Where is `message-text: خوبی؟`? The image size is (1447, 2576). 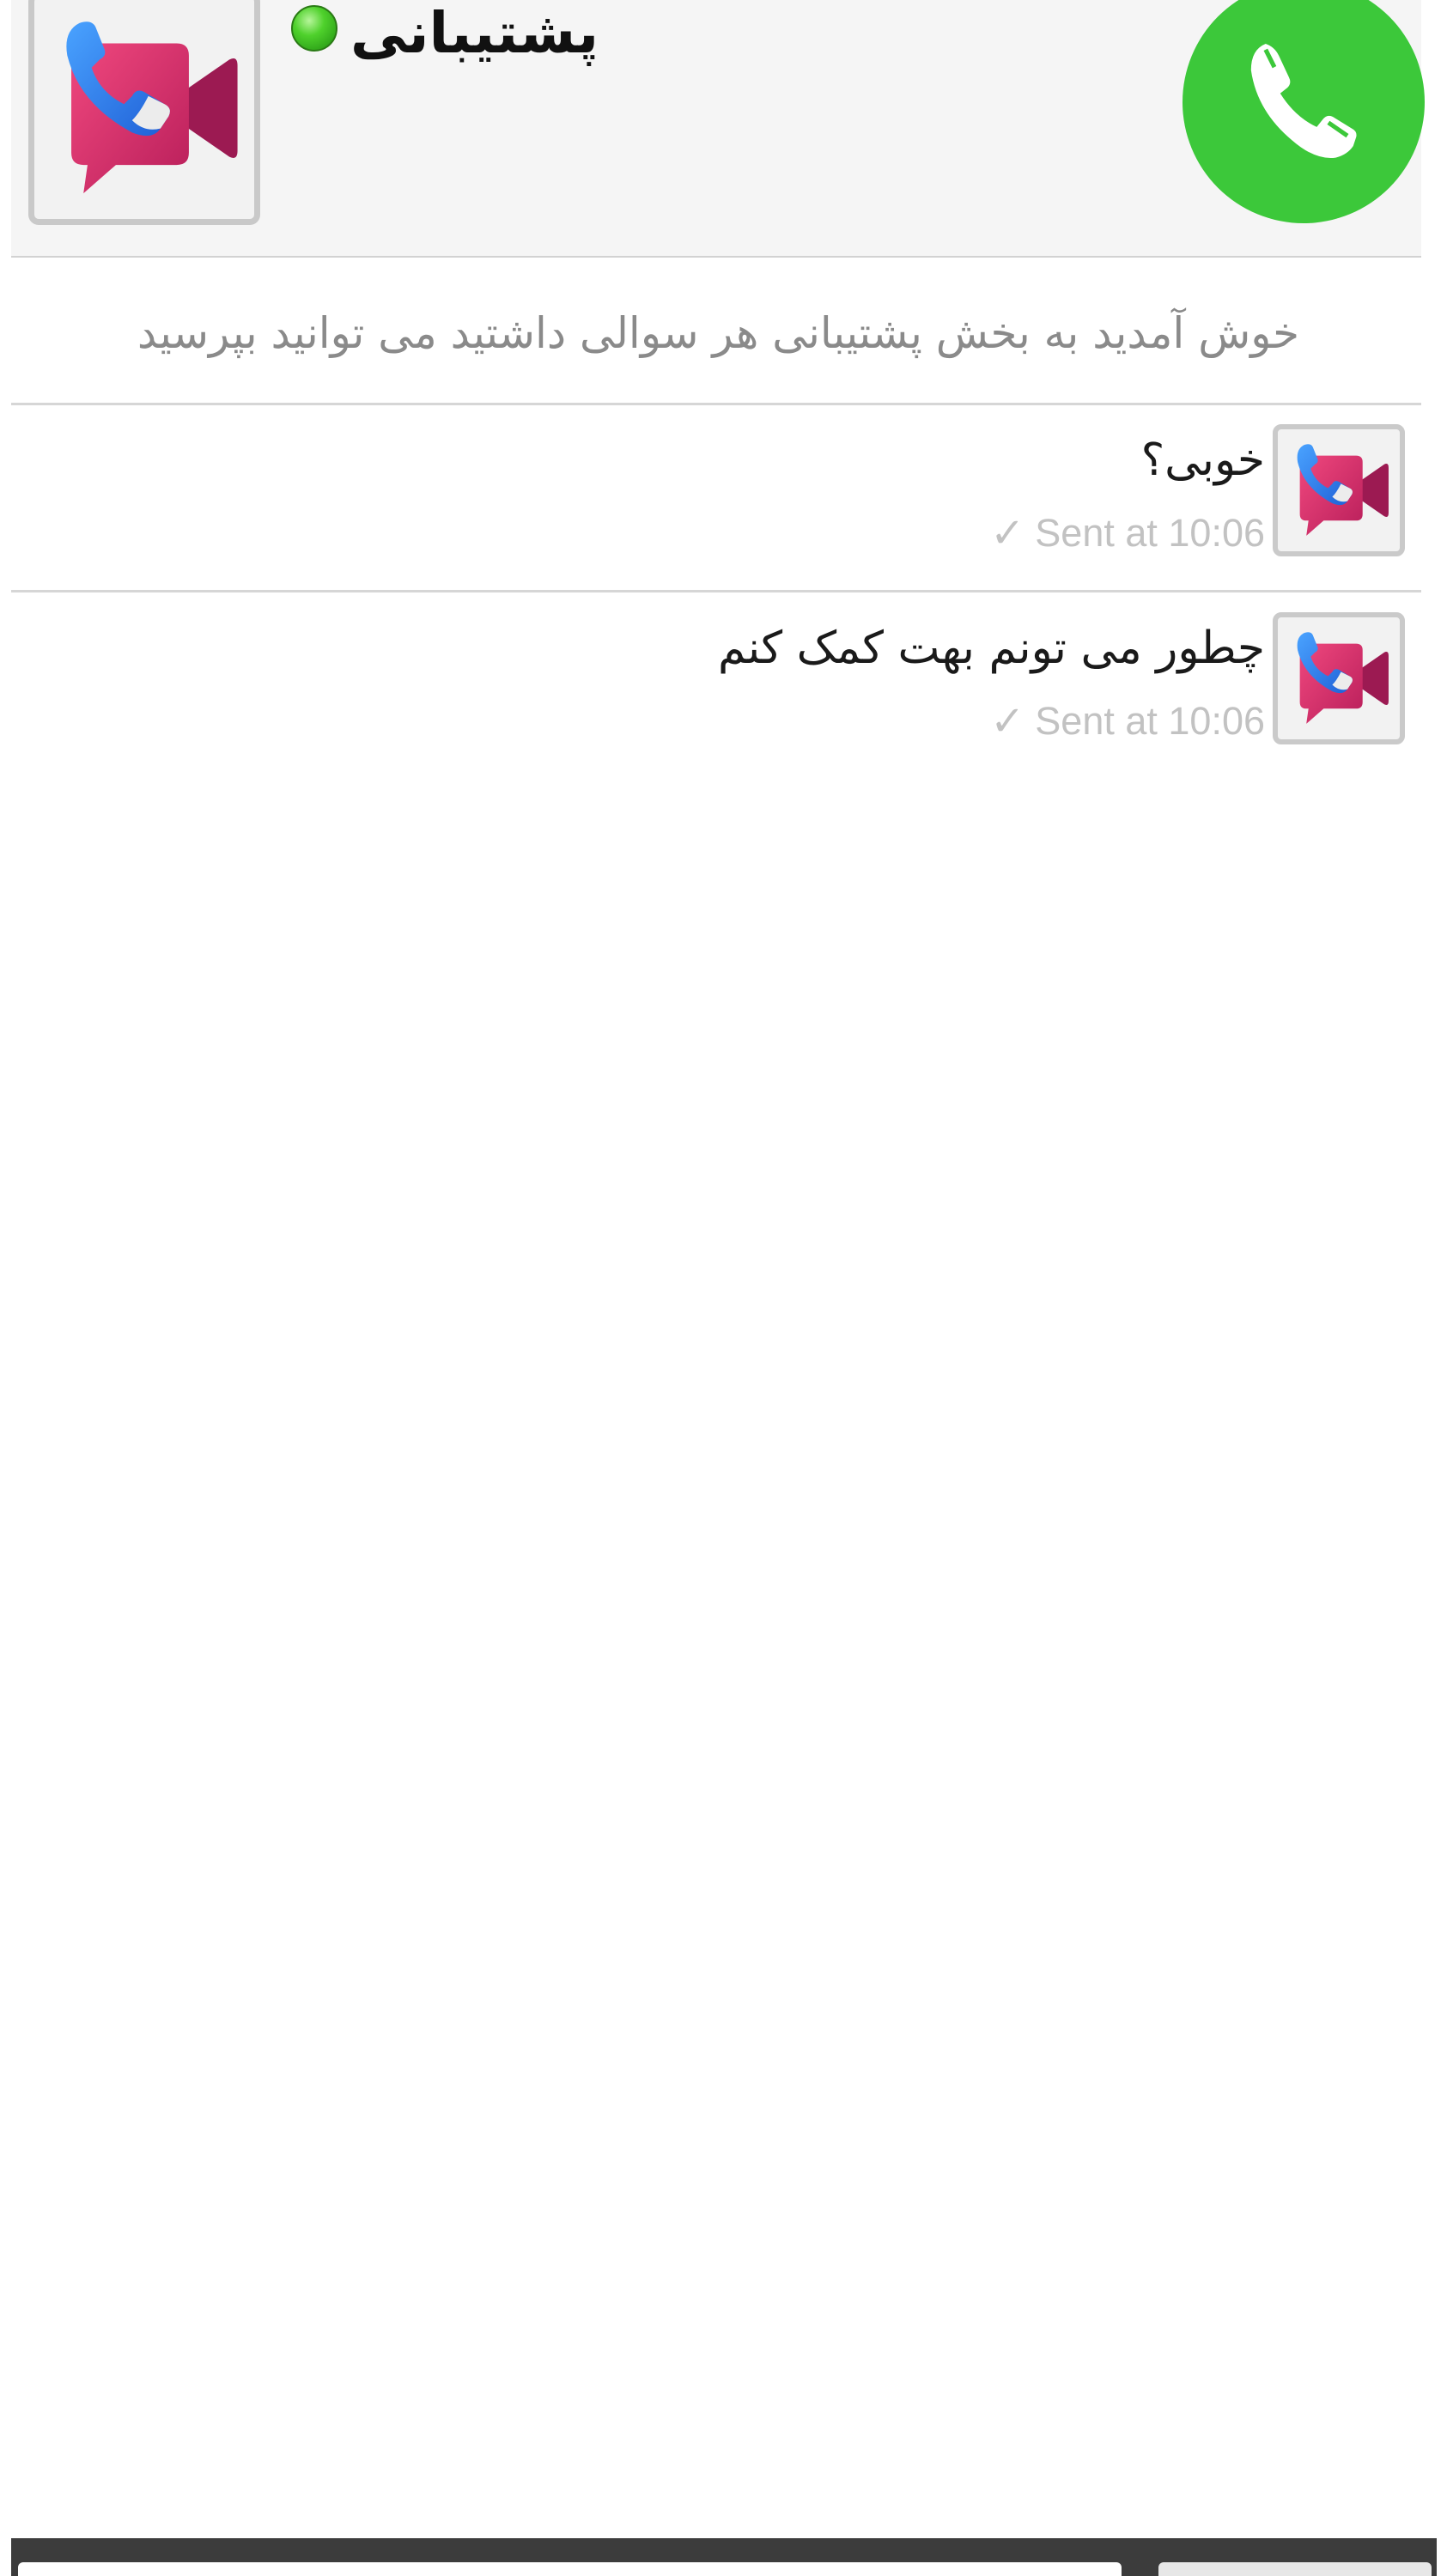
message-text: خوبی؟ is located at coordinates (1202, 460).